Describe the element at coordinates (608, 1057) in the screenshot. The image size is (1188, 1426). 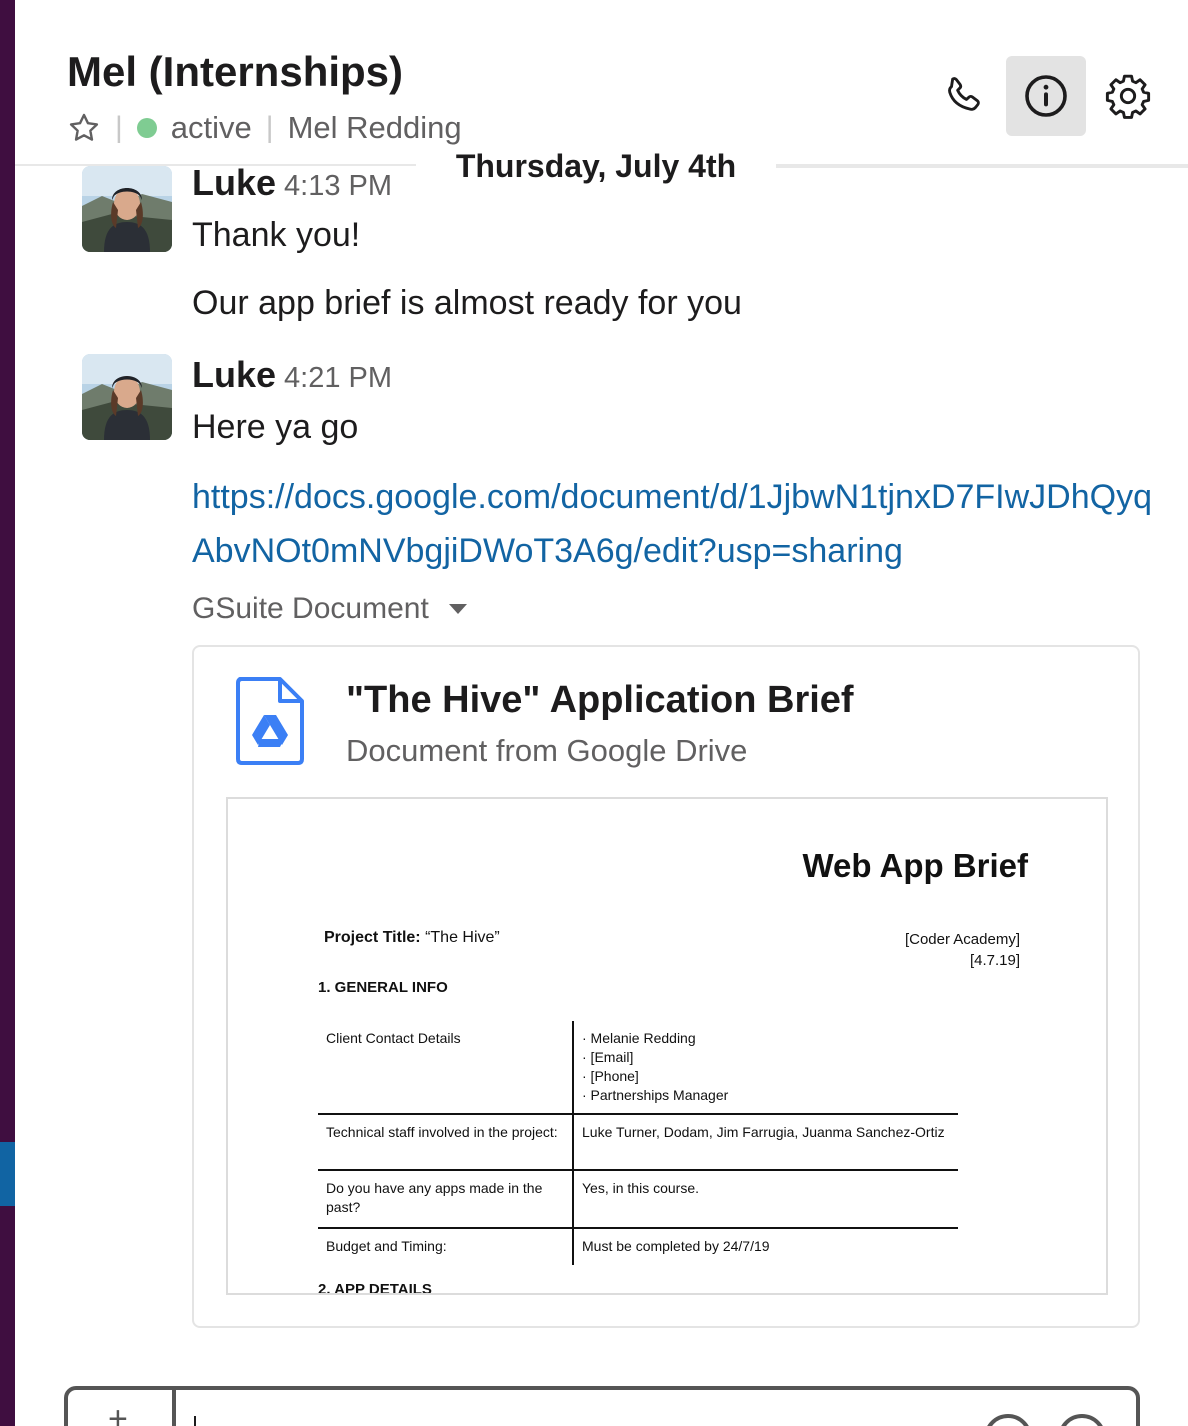
I see `contact-line: · [Email]` at that location.